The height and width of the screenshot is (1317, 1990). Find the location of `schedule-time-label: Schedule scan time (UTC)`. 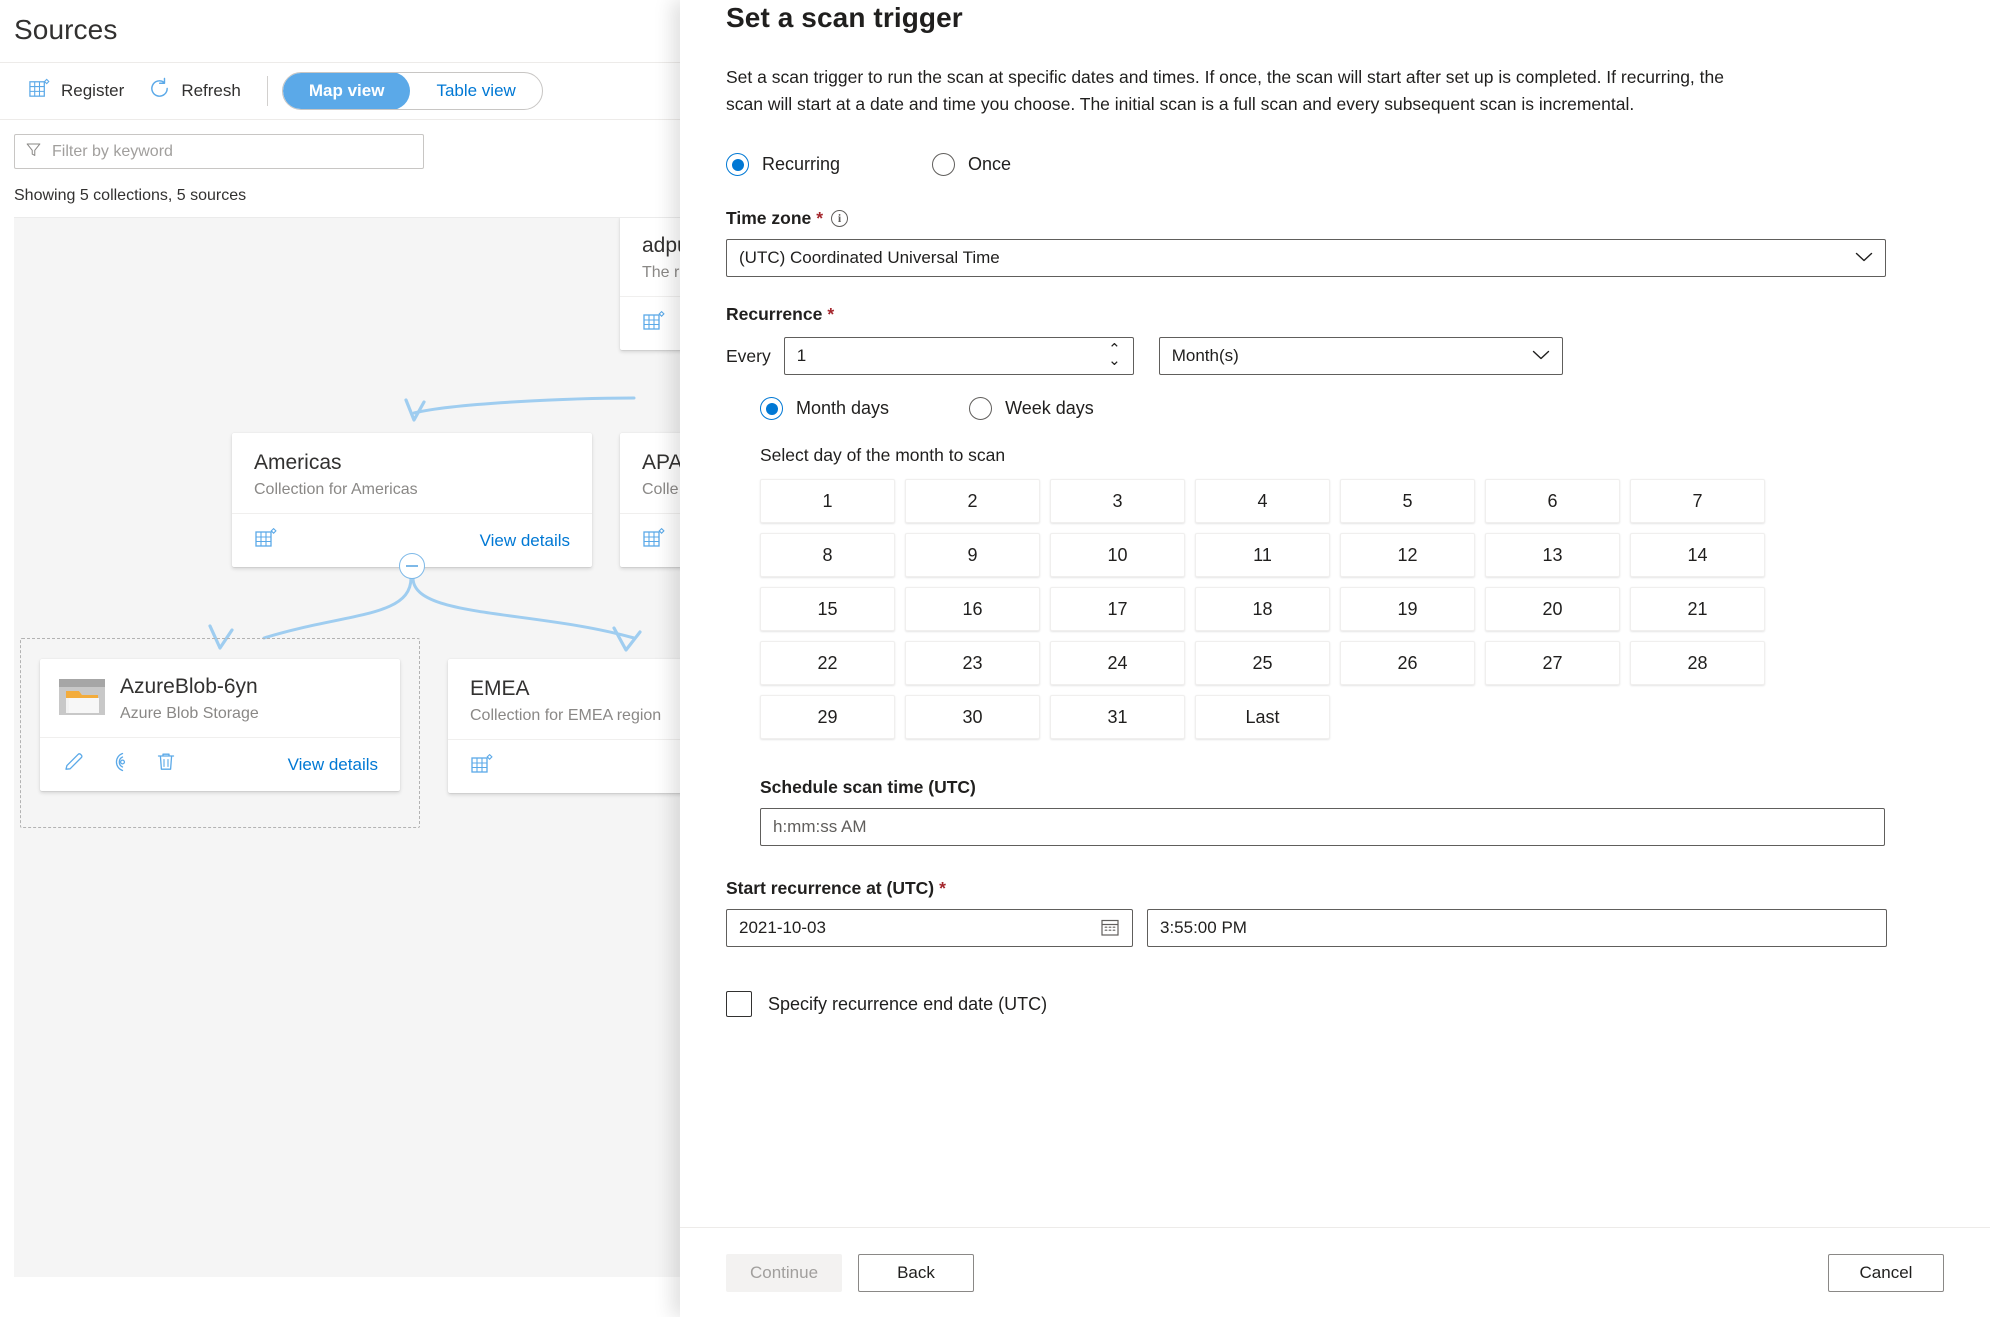

schedule-time-label: Schedule scan time (UTC) is located at coordinates (868, 787).